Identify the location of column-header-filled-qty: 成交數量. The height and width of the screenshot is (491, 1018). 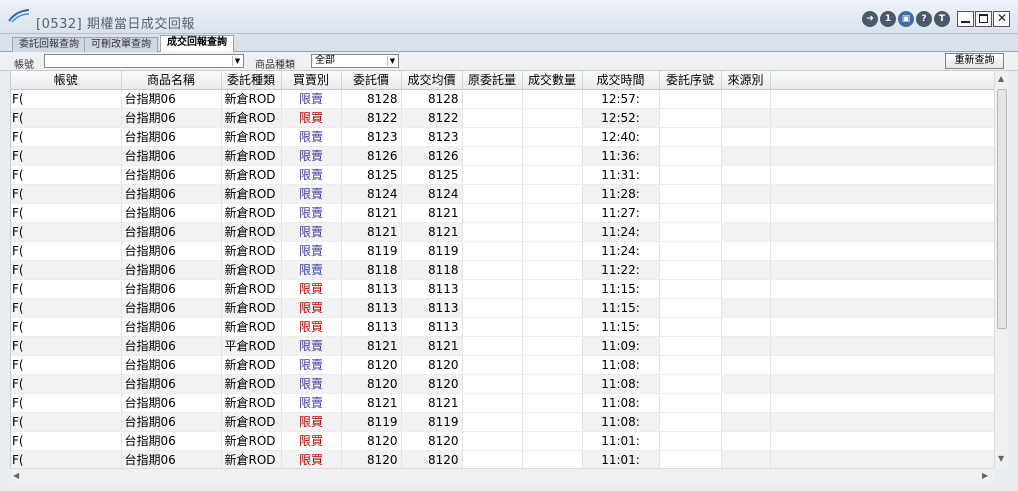
(552, 80).